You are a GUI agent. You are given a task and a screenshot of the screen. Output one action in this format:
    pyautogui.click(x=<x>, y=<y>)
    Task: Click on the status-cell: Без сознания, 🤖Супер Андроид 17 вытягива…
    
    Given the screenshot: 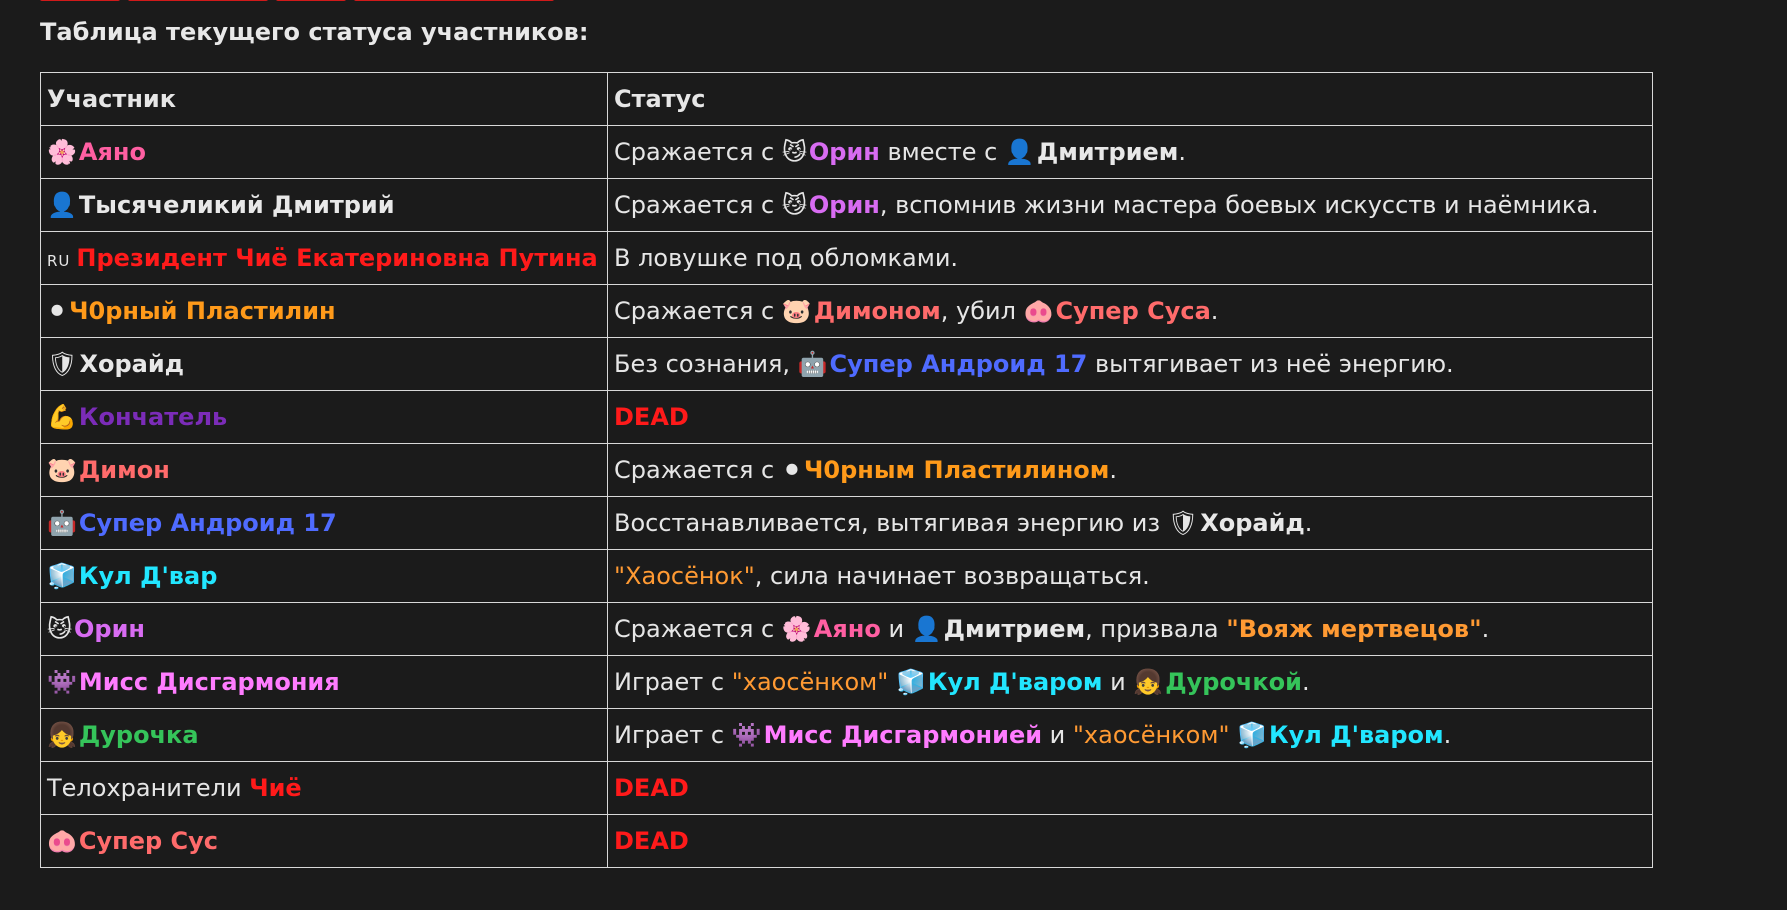 What is the action you would take?
    pyautogui.click(x=1130, y=364)
    